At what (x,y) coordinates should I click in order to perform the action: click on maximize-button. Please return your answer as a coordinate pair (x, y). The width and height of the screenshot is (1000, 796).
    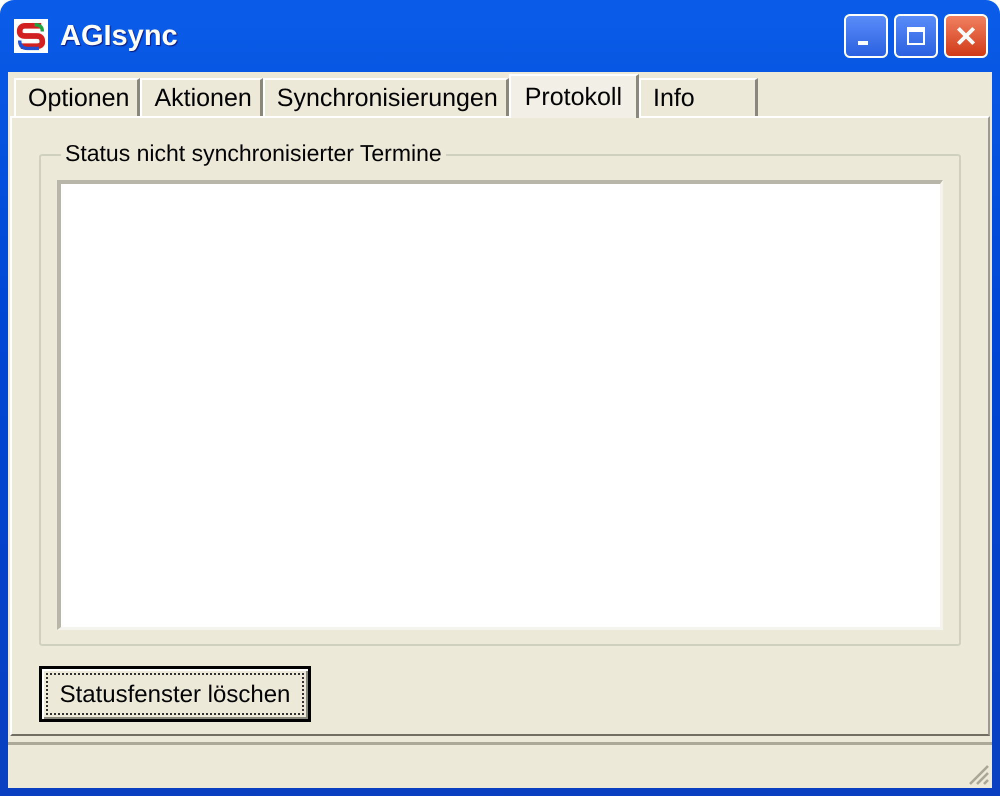
    Looking at the image, I should click on (916, 36).